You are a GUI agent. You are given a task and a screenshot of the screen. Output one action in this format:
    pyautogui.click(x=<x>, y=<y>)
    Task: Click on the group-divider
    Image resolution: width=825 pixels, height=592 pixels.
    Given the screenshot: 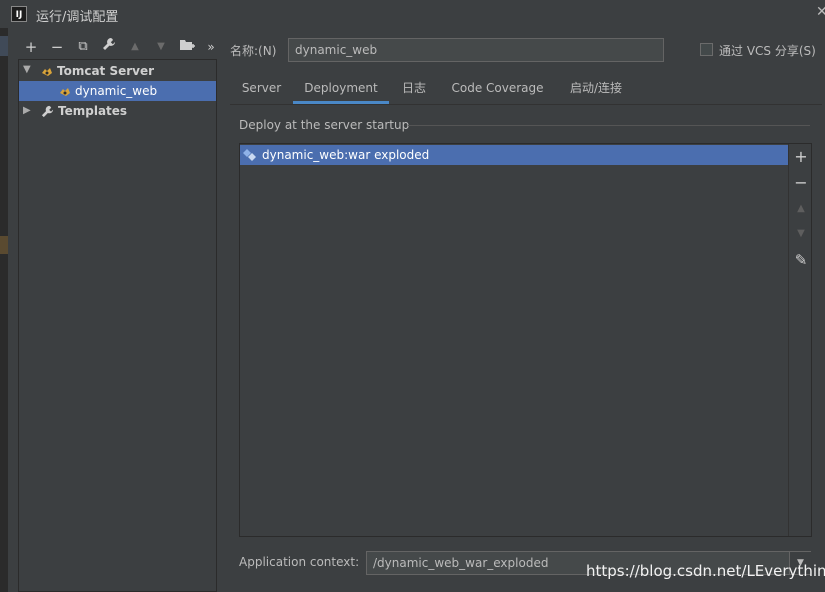 What is the action you would take?
    pyautogui.click(x=609, y=125)
    